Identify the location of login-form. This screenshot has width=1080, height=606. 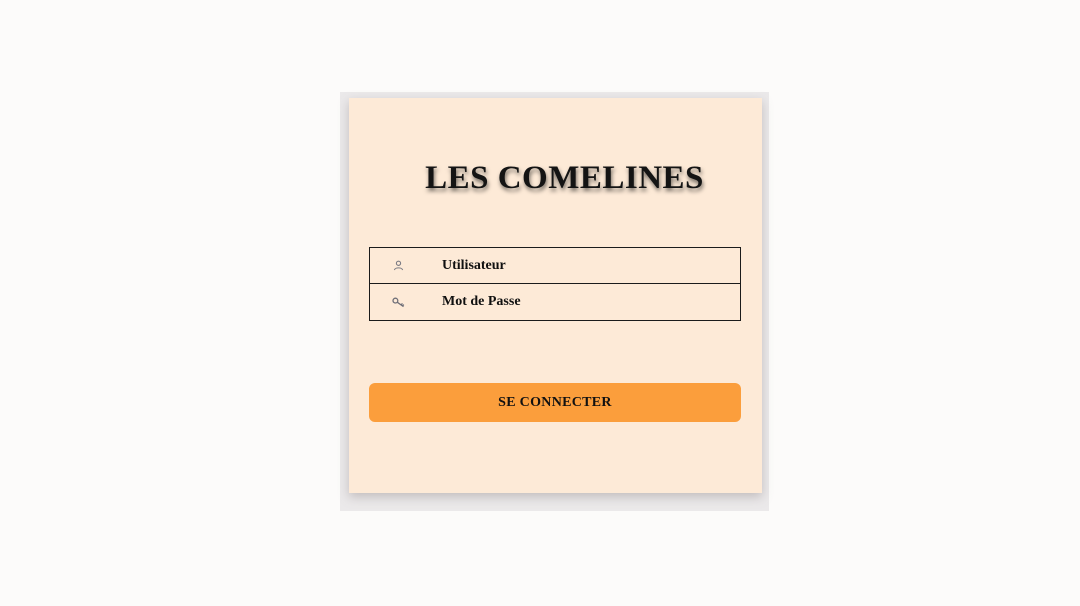
(555, 284).